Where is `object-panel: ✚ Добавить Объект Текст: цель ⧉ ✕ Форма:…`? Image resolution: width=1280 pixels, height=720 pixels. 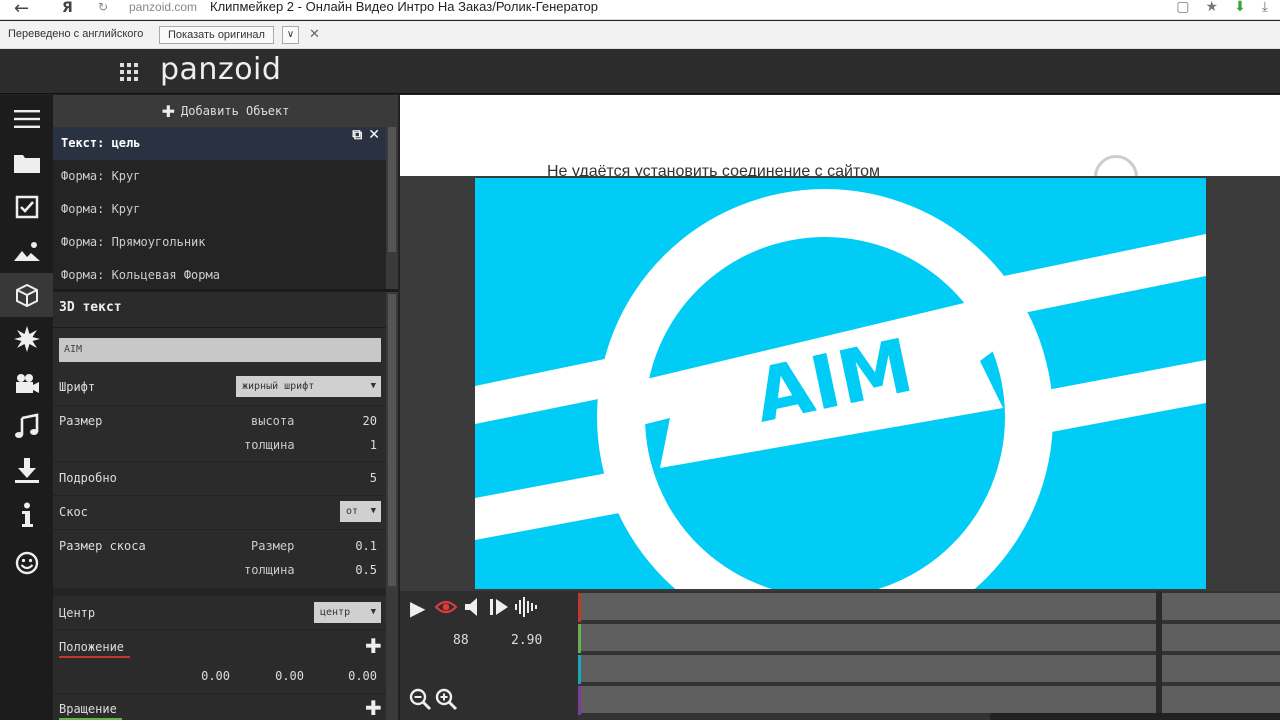 object-panel: ✚ Добавить Объект Текст: цель ⧉ ✕ Форма:… is located at coordinates (225, 192).